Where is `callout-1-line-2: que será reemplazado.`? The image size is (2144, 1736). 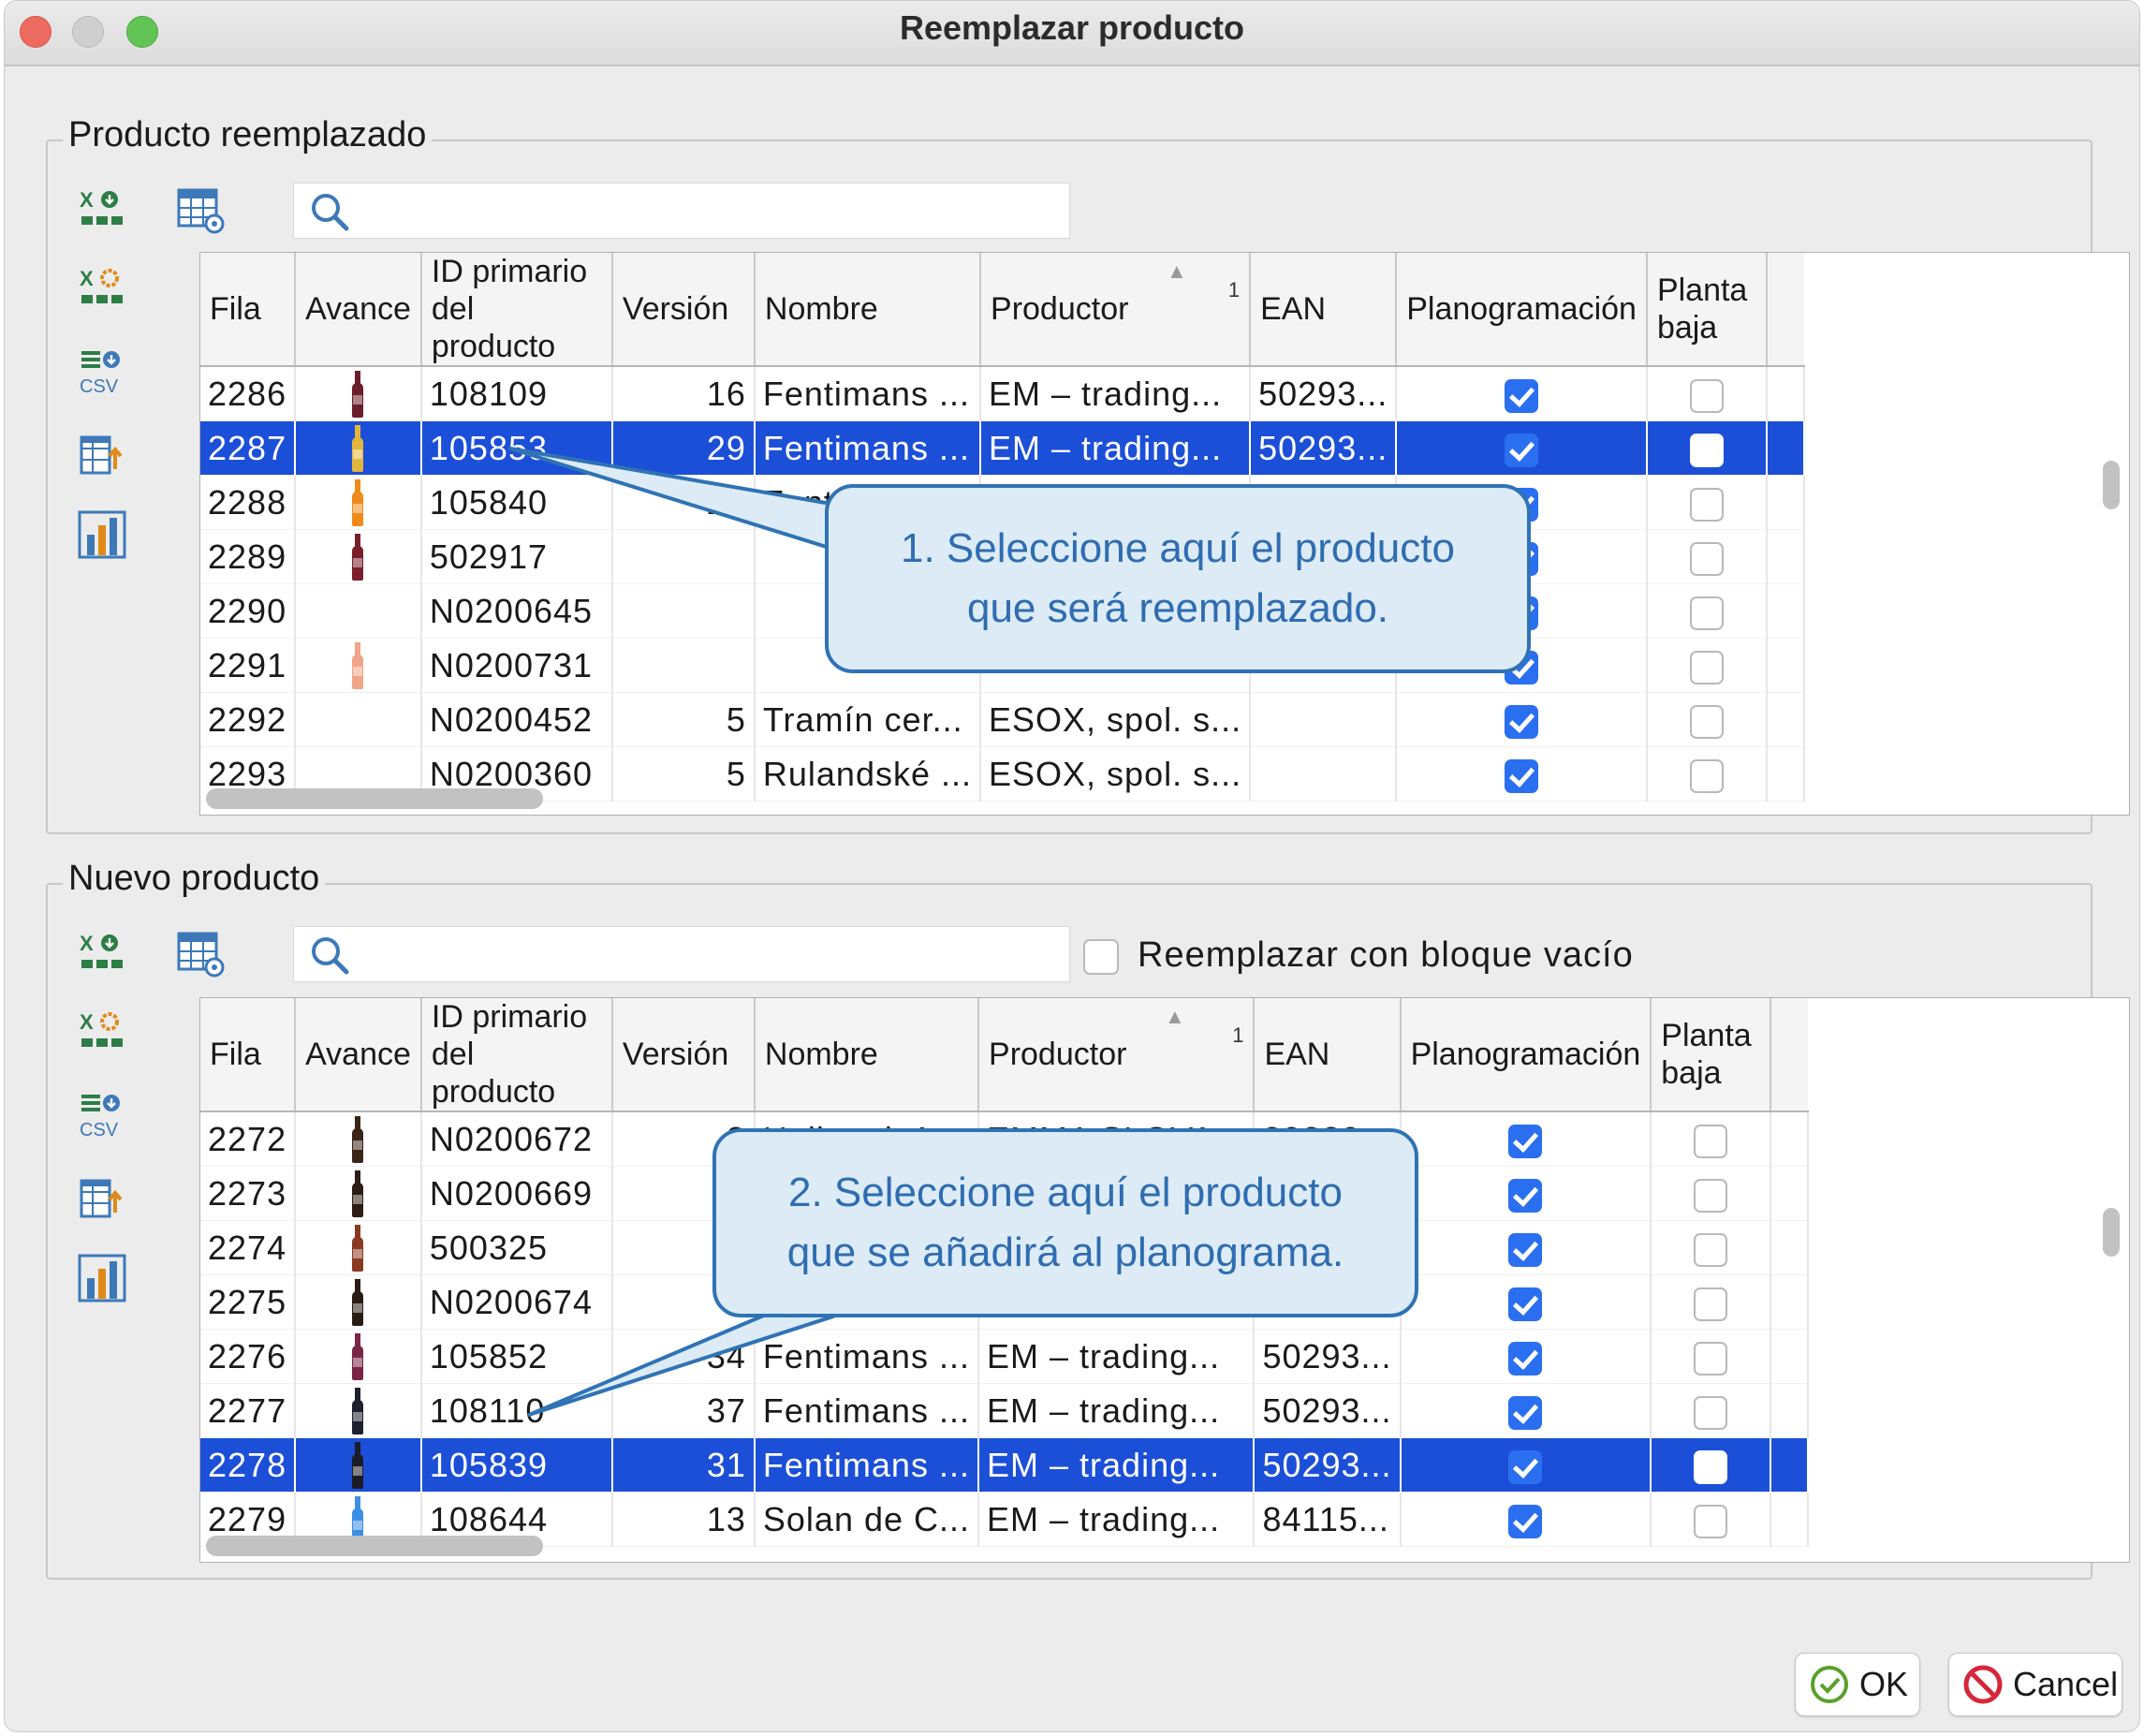 callout-1-line-2: que será reemplazado. is located at coordinates (1177, 608).